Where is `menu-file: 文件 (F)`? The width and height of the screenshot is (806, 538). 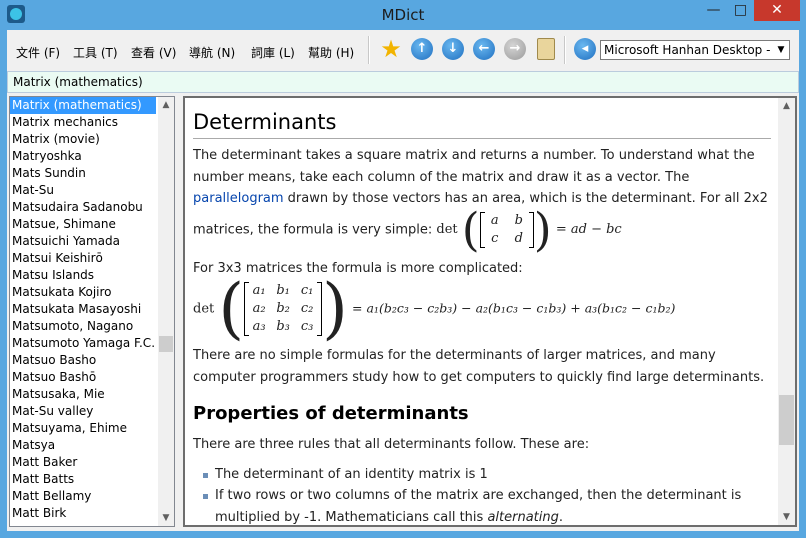
menu-file: 文件 (F) is located at coordinates (38, 52).